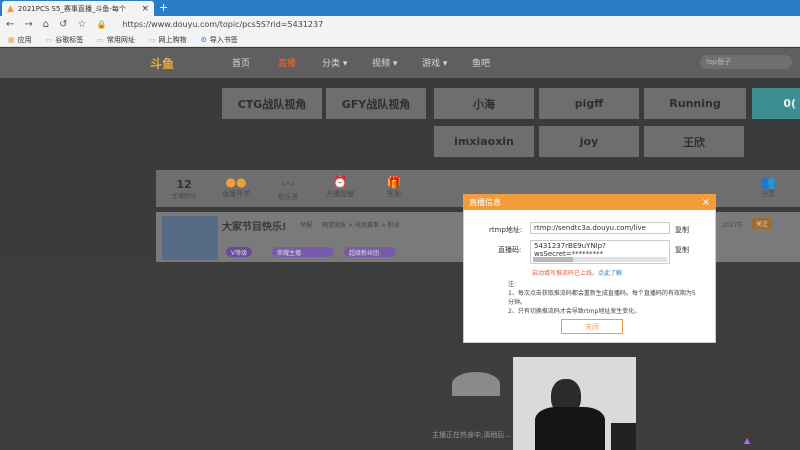 The height and width of the screenshot is (450, 800). Describe the element at coordinates (168, 40) in the screenshot. I see `bookmark-item: ▭ 网上购物` at that location.